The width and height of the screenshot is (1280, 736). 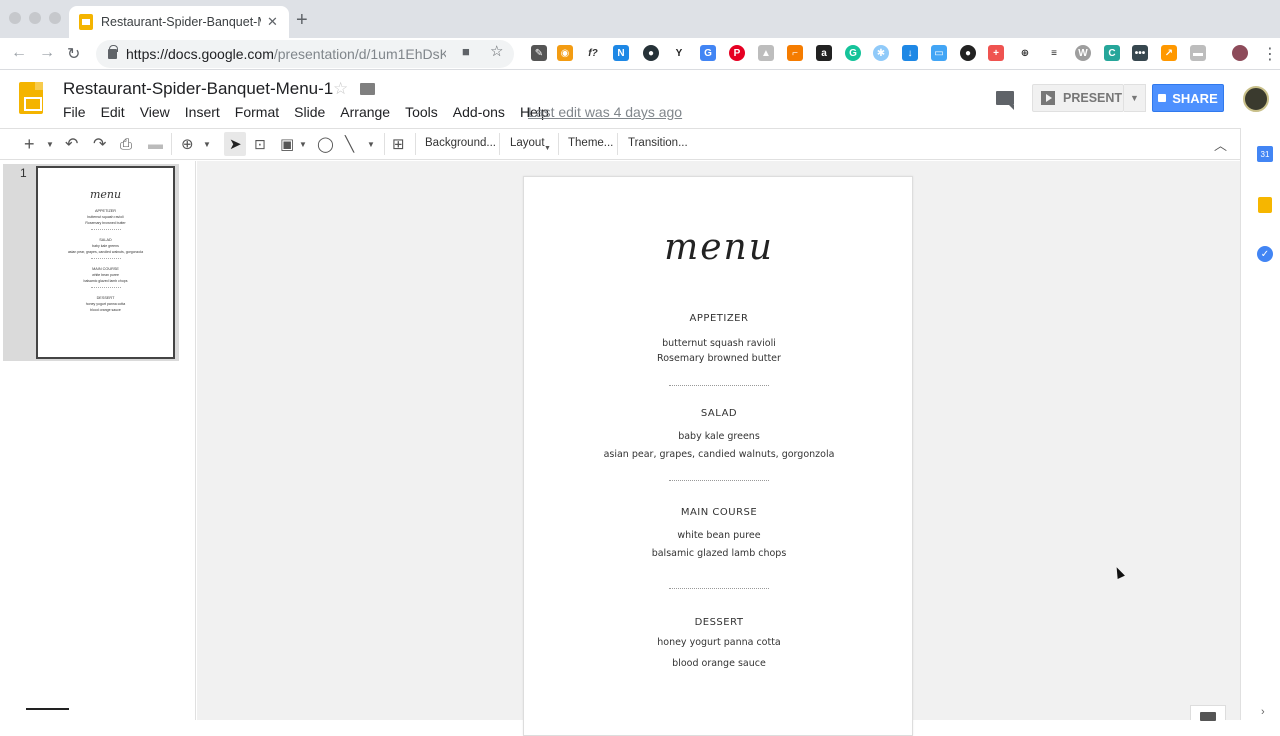 I want to click on extension-amazon-icon: a, so click(x=824, y=53).